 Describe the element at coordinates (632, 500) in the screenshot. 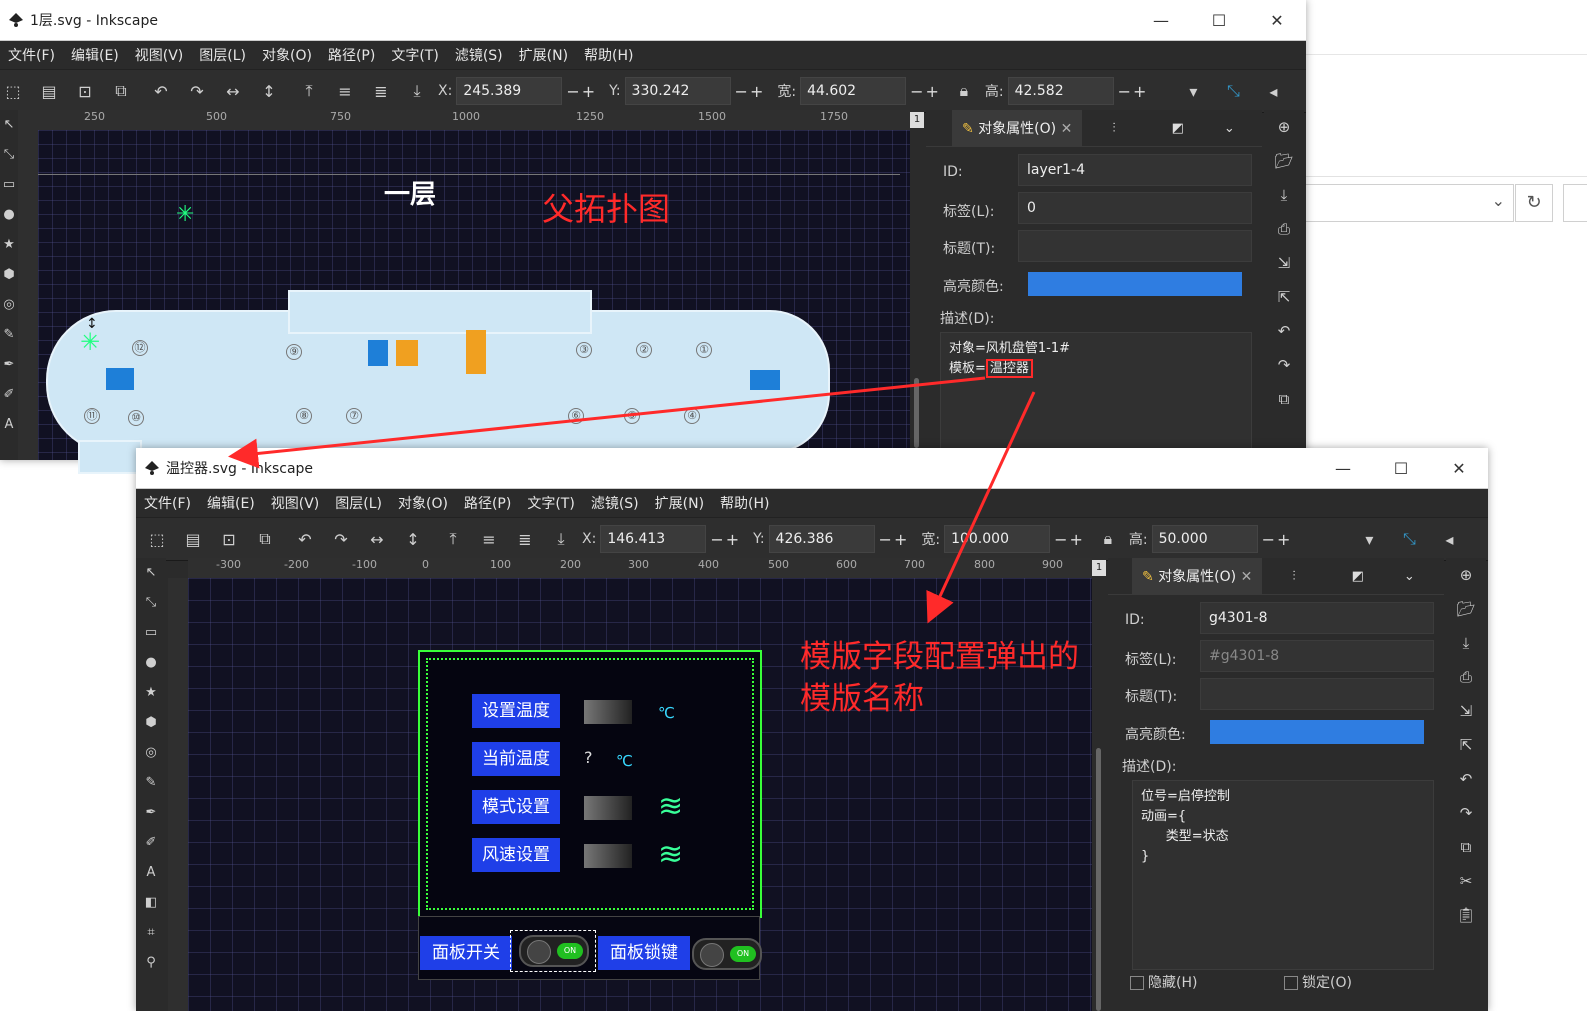

I see `annotation-arrows` at that location.